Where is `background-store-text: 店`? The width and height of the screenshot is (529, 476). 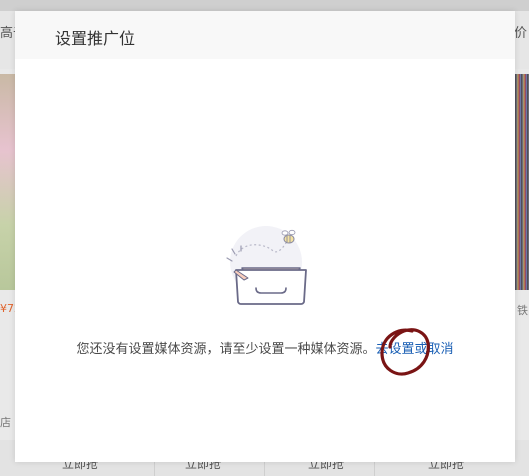 background-store-text: 店 is located at coordinates (5, 422).